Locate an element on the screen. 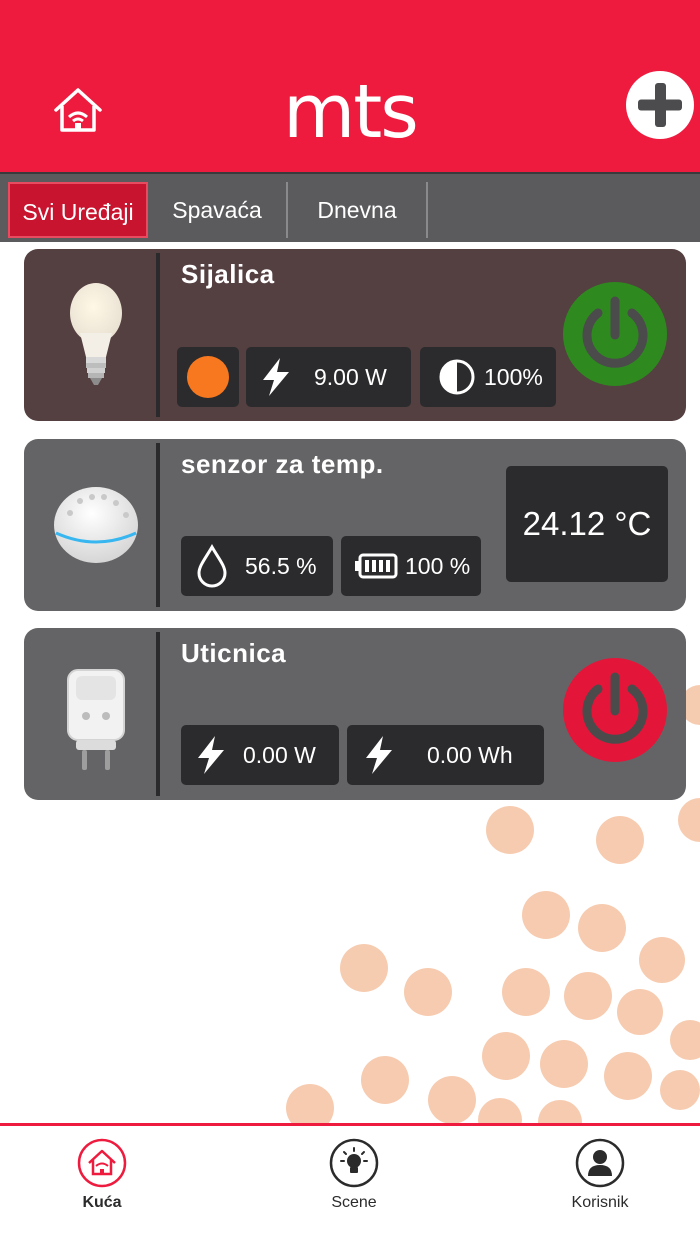  energy-chip: 0.00 Wh is located at coordinates (445, 755).